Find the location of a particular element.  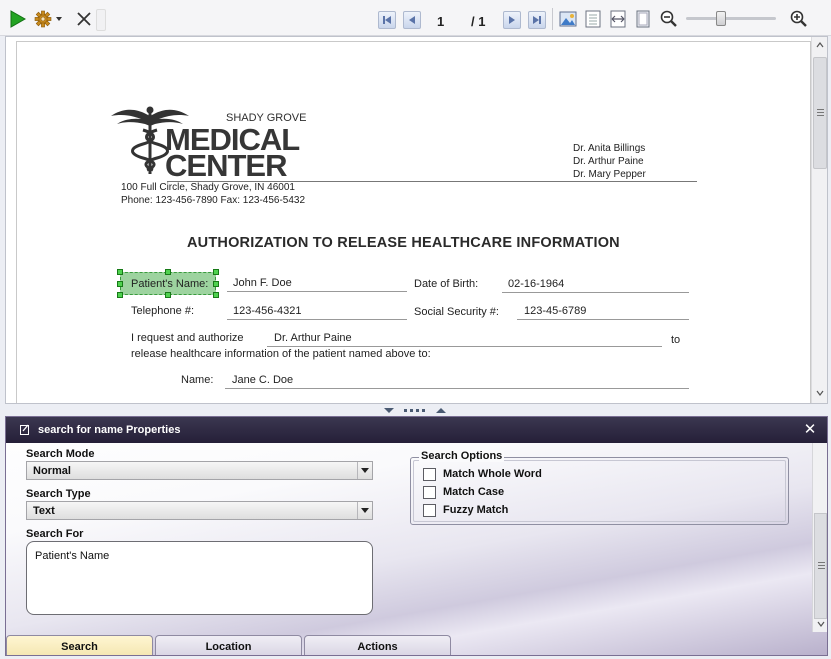

search-for-value: Patient's Name is located at coordinates (72, 556).